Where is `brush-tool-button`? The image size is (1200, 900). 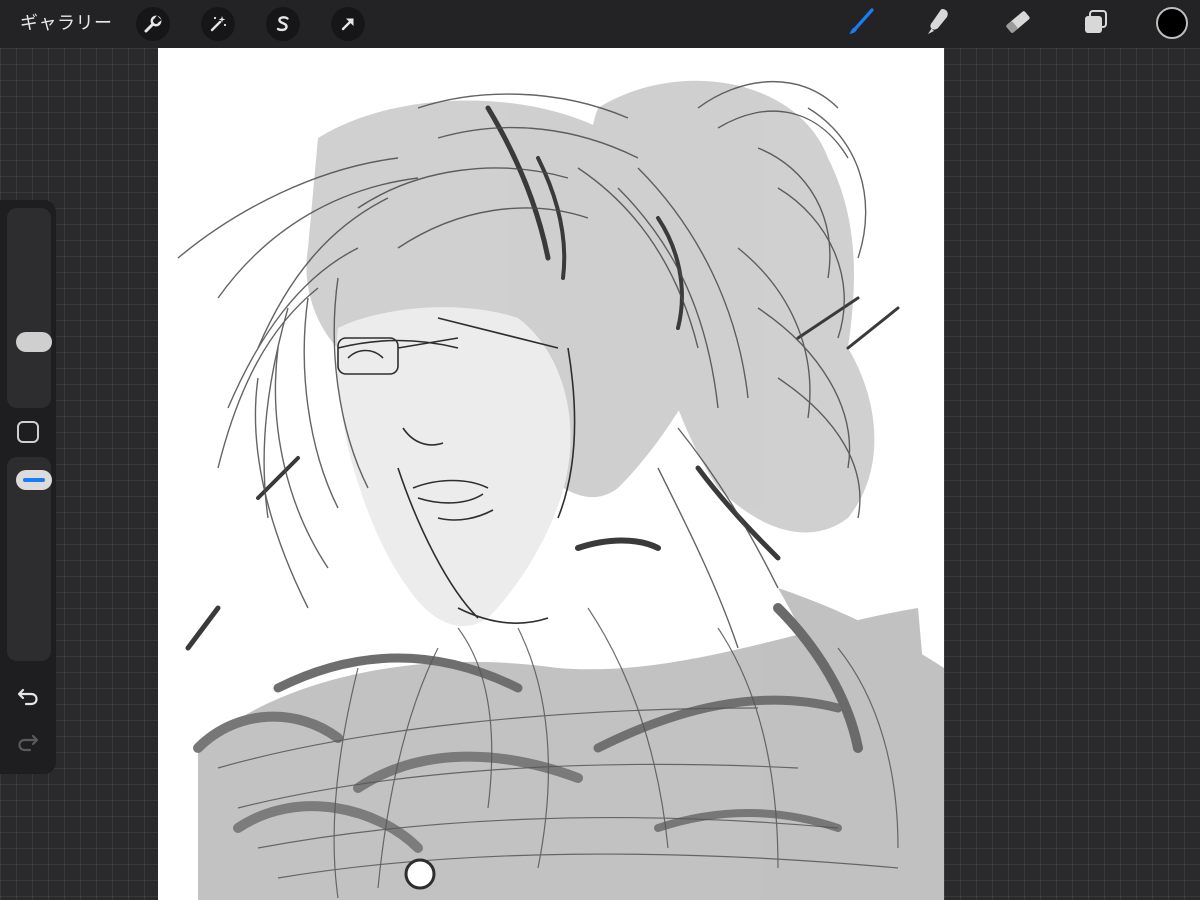 brush-tool-button is located at coordinates (861, 24).